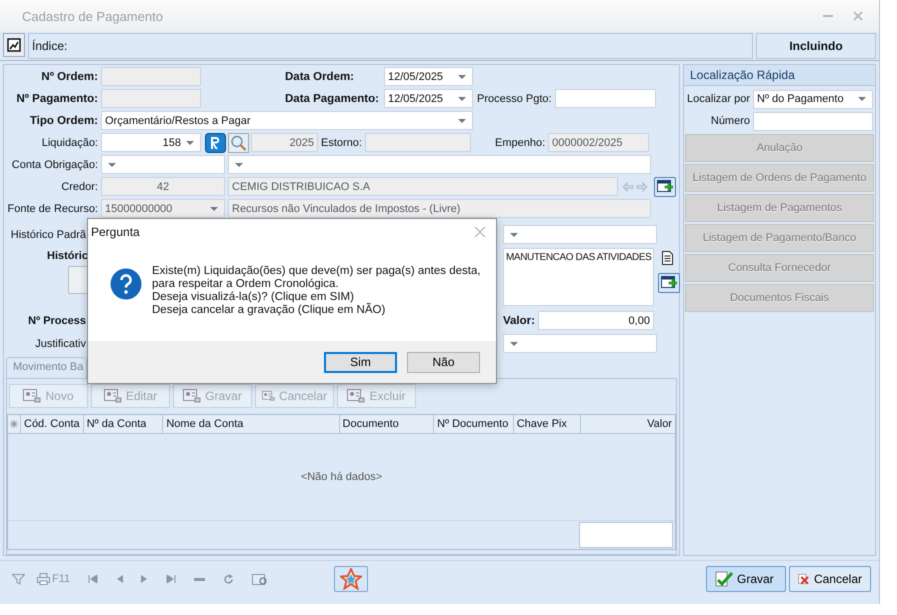 Image resolution: width=897 pixels, height=615 pixels. Describe the element at coordinates (473, 424) in the screenshot. I see `column-header: Nº Documento` at that location.